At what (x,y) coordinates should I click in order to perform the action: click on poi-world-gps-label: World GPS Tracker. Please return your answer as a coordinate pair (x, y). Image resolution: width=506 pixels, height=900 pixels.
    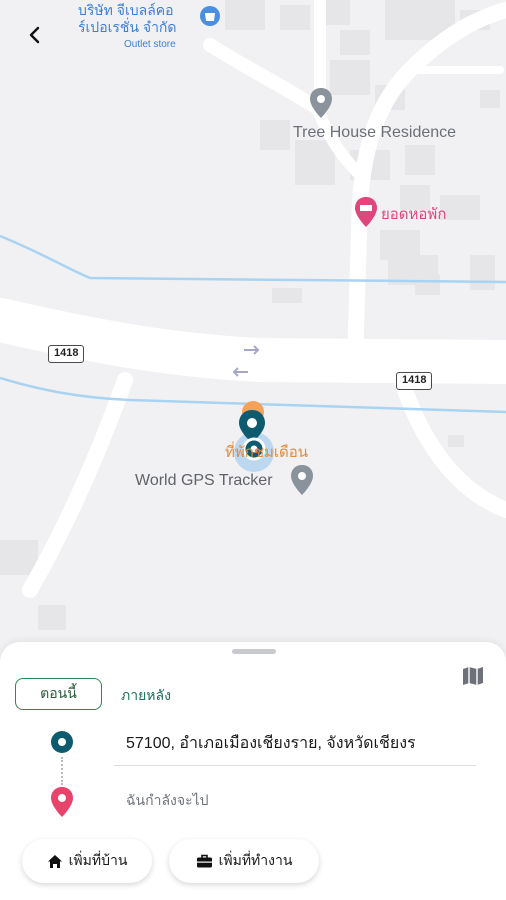
    Looking at the image, I should click on (204, 480).